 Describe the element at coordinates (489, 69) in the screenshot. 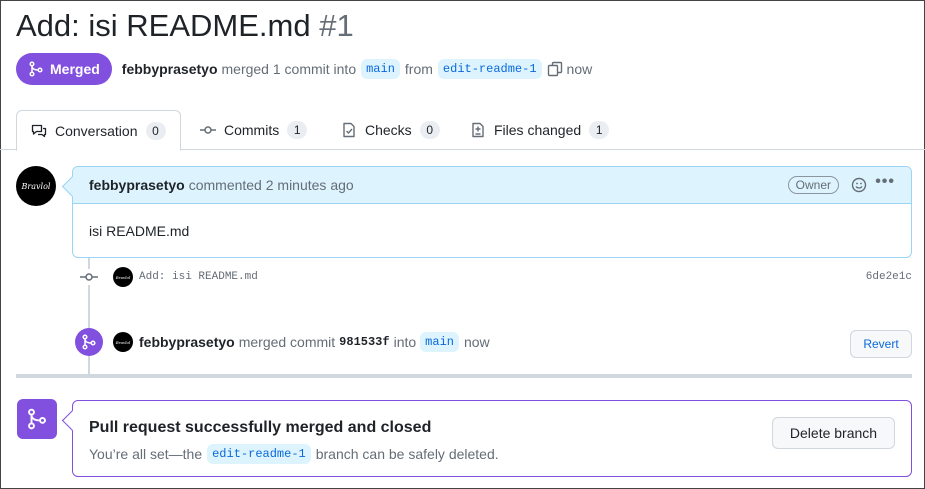

I see `head-branch: edit-readme-1` at that location.